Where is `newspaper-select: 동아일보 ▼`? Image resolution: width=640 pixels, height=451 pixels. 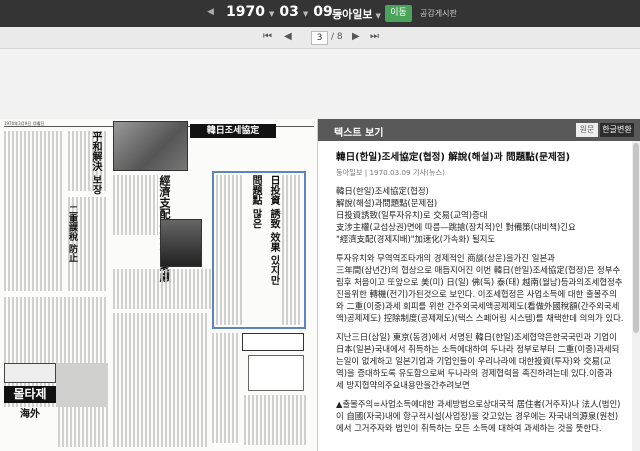 newspaper-select: 동아일보 ▼ is located at coordinates (356, 14).